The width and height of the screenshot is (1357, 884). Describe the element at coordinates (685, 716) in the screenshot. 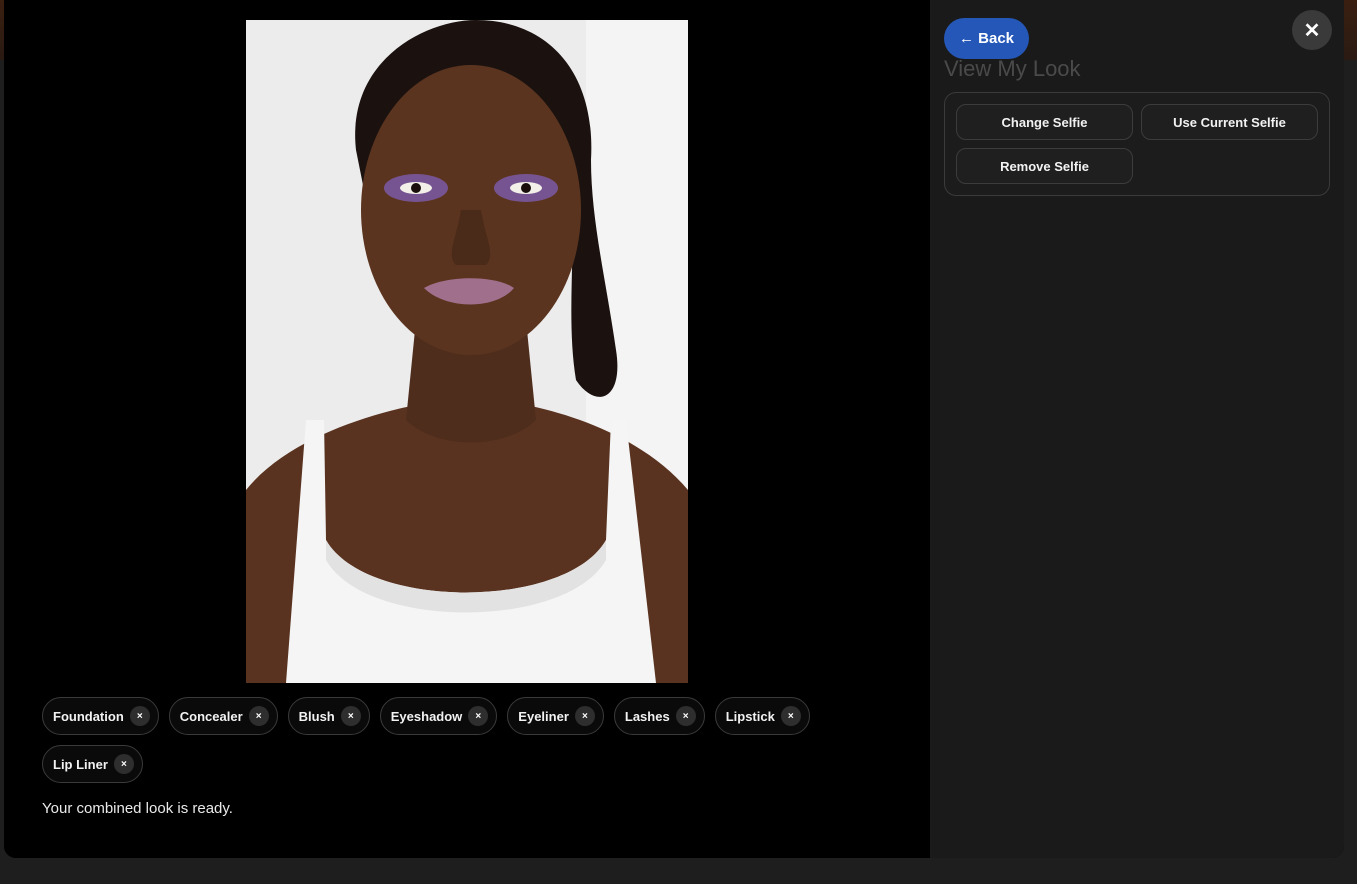

I see `remove-lashes-button: ×` at that location.